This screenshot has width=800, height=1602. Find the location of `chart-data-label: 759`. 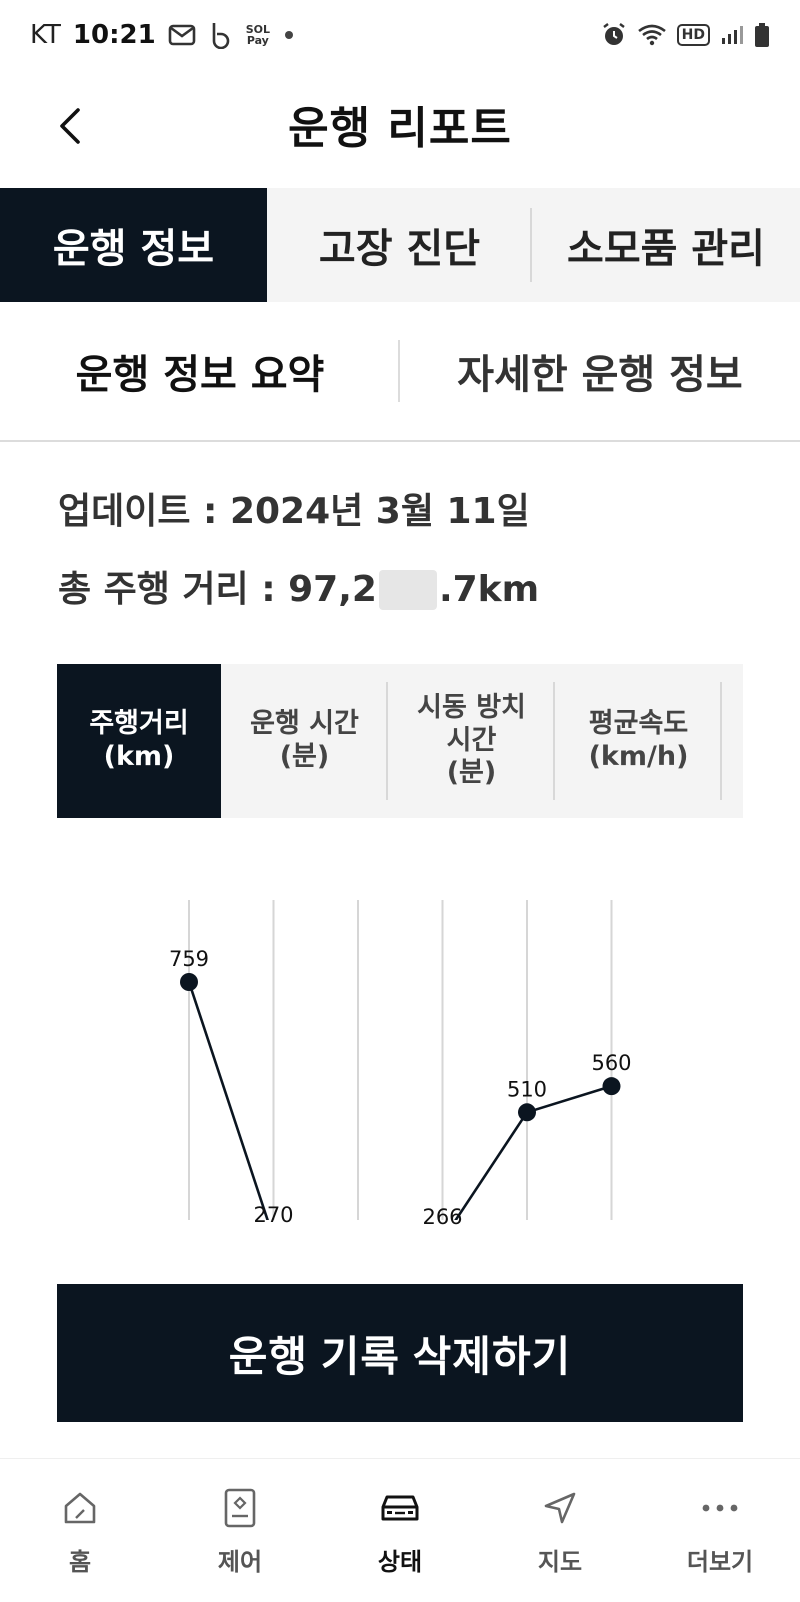

chart-data-label: 759 is located at coordinates (189, 959).